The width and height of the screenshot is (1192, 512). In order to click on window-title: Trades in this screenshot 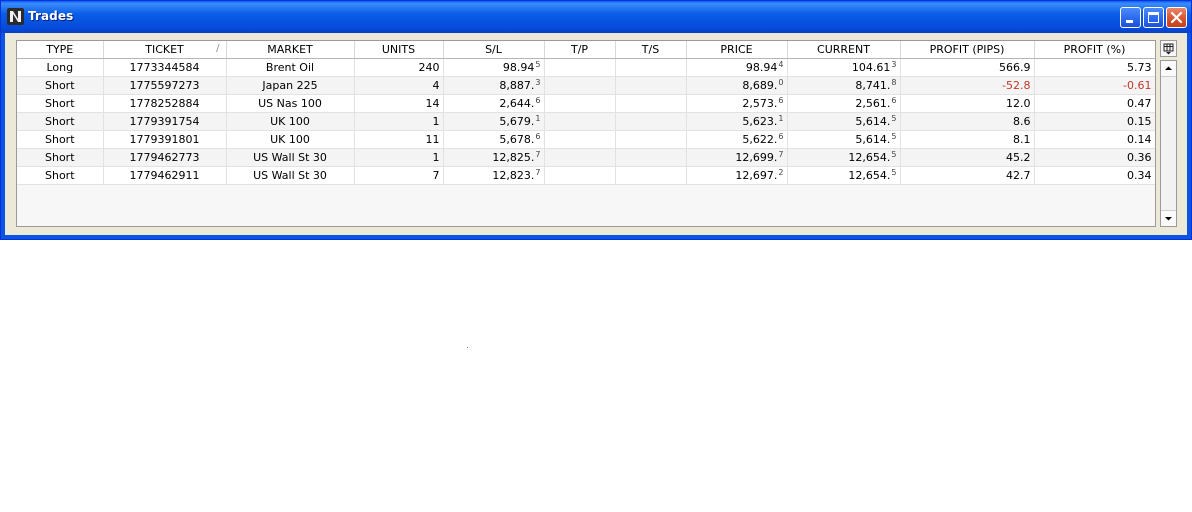, I will do `click(51, 16)`.